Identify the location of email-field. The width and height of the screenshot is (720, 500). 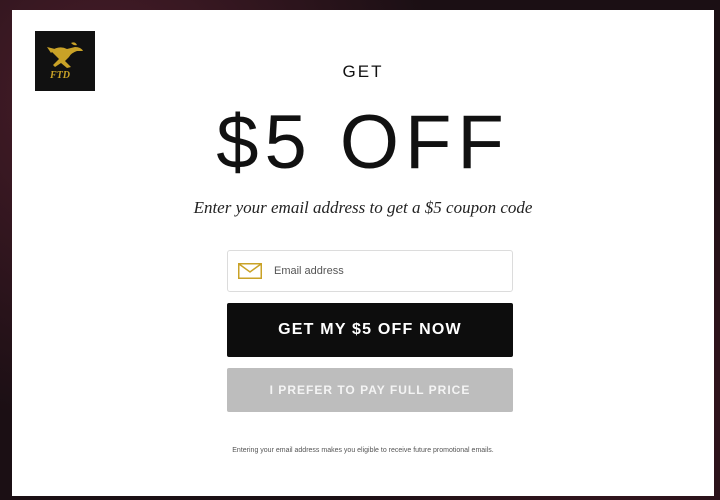
(370, 271).